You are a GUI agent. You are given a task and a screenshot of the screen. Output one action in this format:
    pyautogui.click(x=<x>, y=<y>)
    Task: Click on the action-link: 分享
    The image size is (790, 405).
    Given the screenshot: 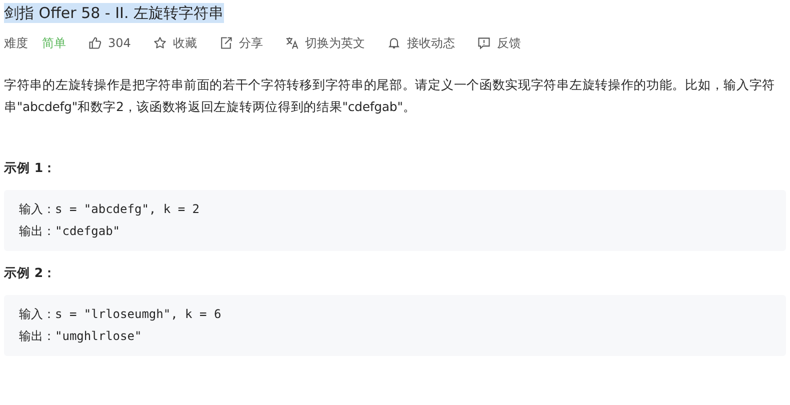 What is the action you would take?
    pyautogui.click(x=250, y=43)
    